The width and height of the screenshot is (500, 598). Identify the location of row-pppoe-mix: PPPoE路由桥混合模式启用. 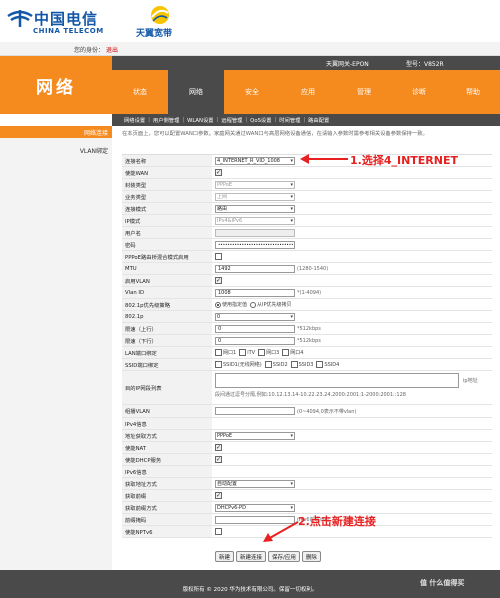
(307, 257).